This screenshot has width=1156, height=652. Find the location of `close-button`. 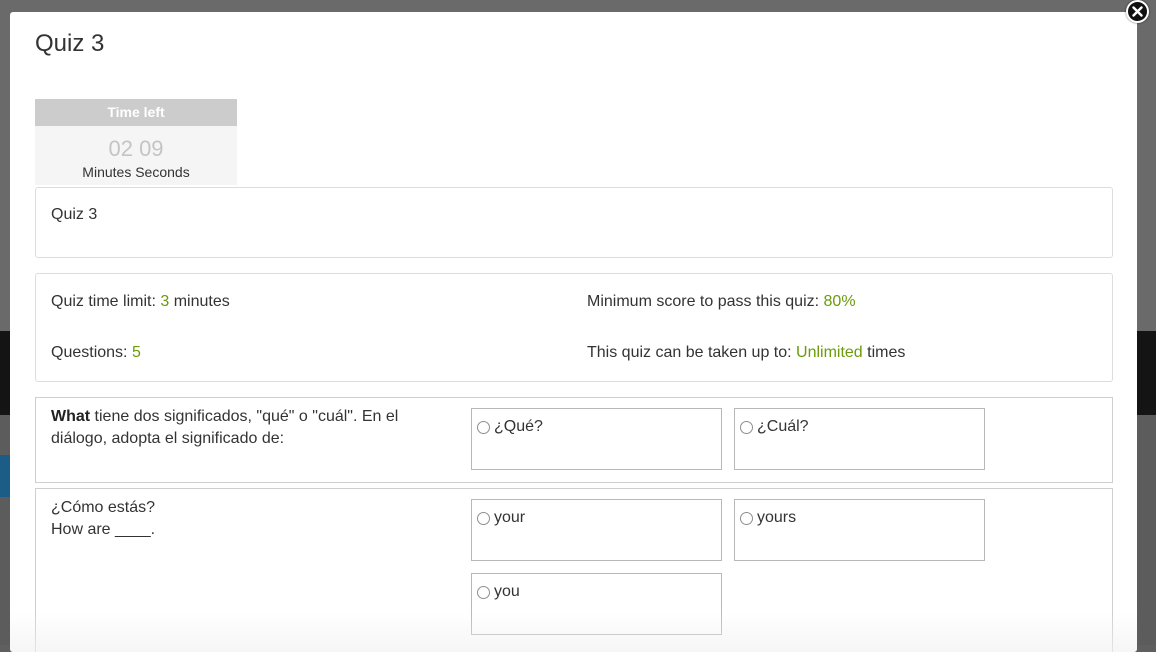

close-button is located at coordinates (1137, 11).